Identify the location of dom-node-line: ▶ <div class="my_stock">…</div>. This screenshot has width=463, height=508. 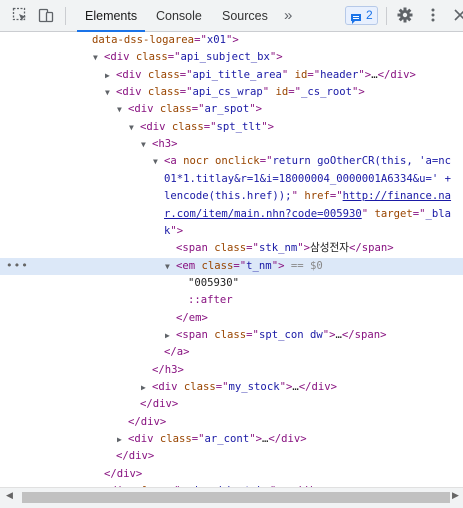
(231, 387).